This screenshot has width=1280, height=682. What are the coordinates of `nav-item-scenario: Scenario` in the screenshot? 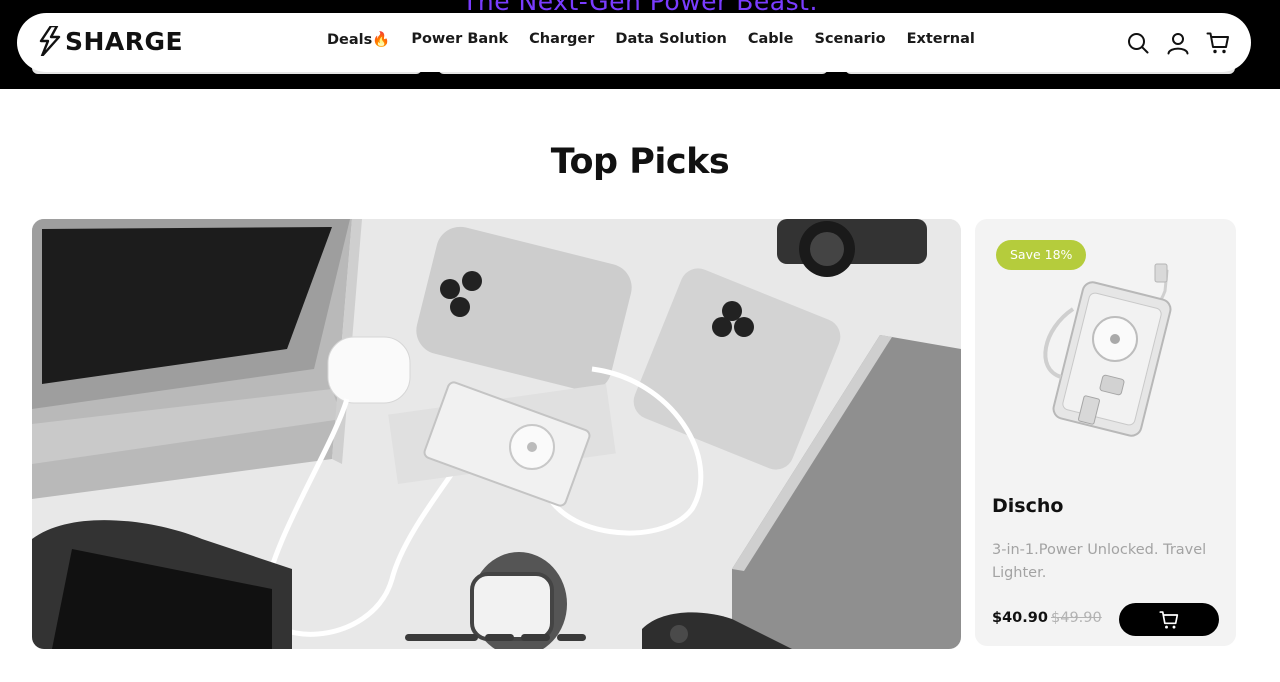 It's located at (850, 39).